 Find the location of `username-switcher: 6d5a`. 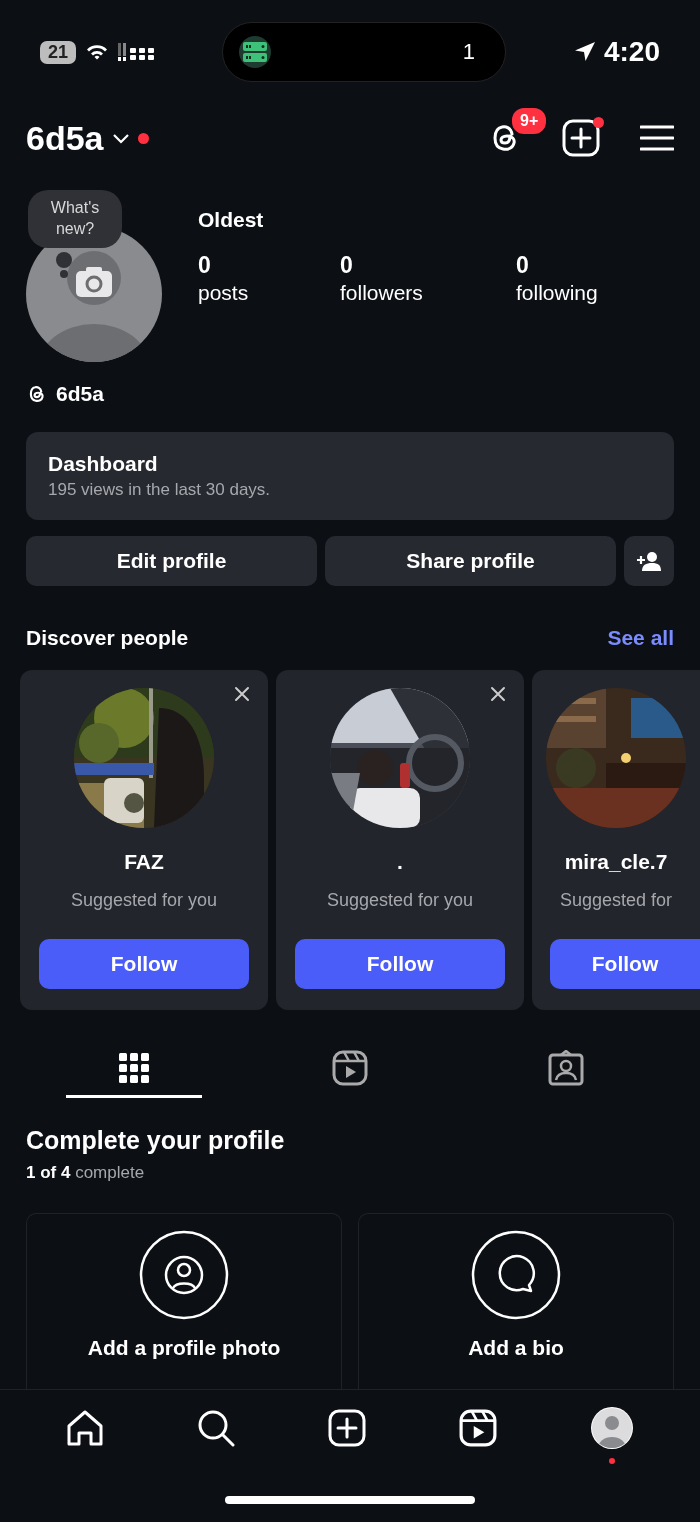

username-switcher: 6d5a is located at coordinates (65, 138).